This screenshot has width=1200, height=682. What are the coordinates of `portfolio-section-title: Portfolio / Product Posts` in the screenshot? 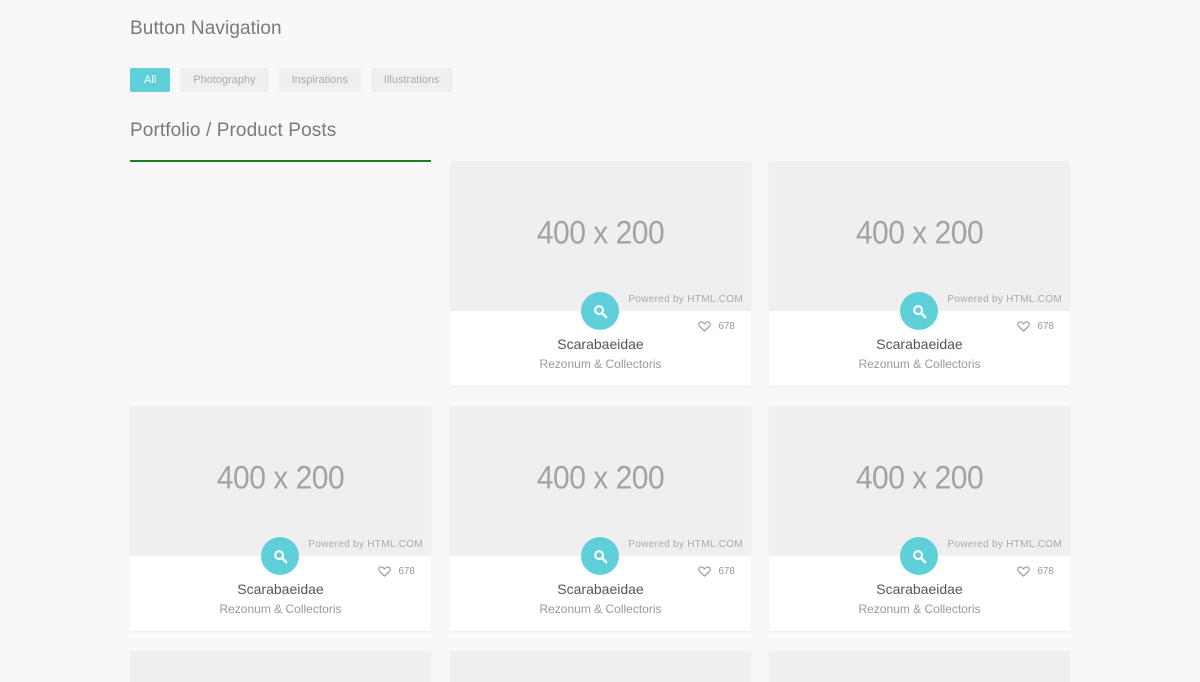 It's located at (233, 130).